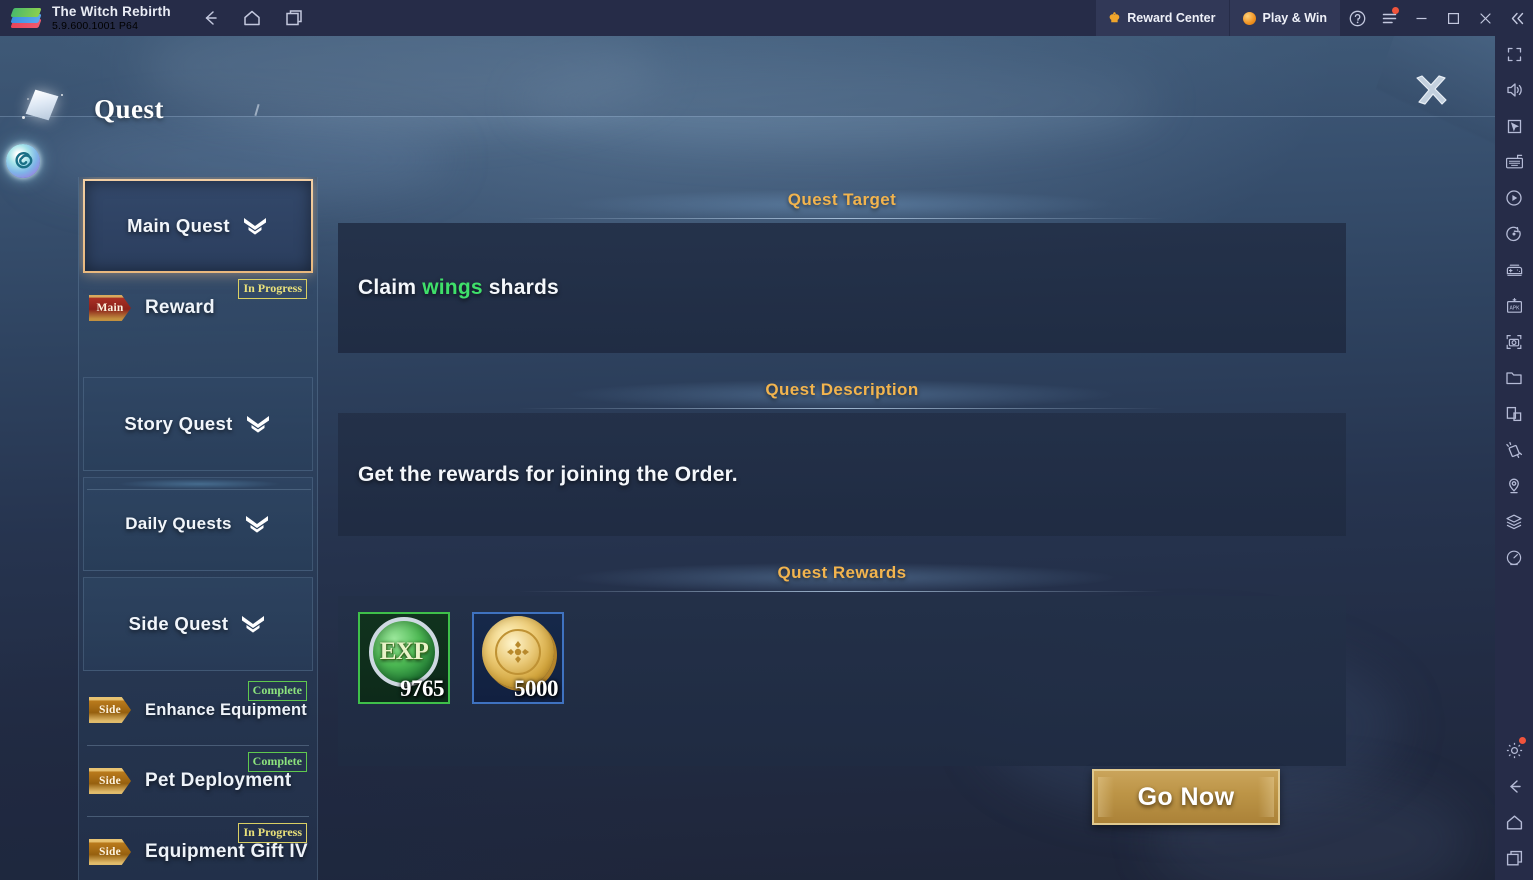  I want to click on quest-target-heading: Quest Target, so click(842, 200).